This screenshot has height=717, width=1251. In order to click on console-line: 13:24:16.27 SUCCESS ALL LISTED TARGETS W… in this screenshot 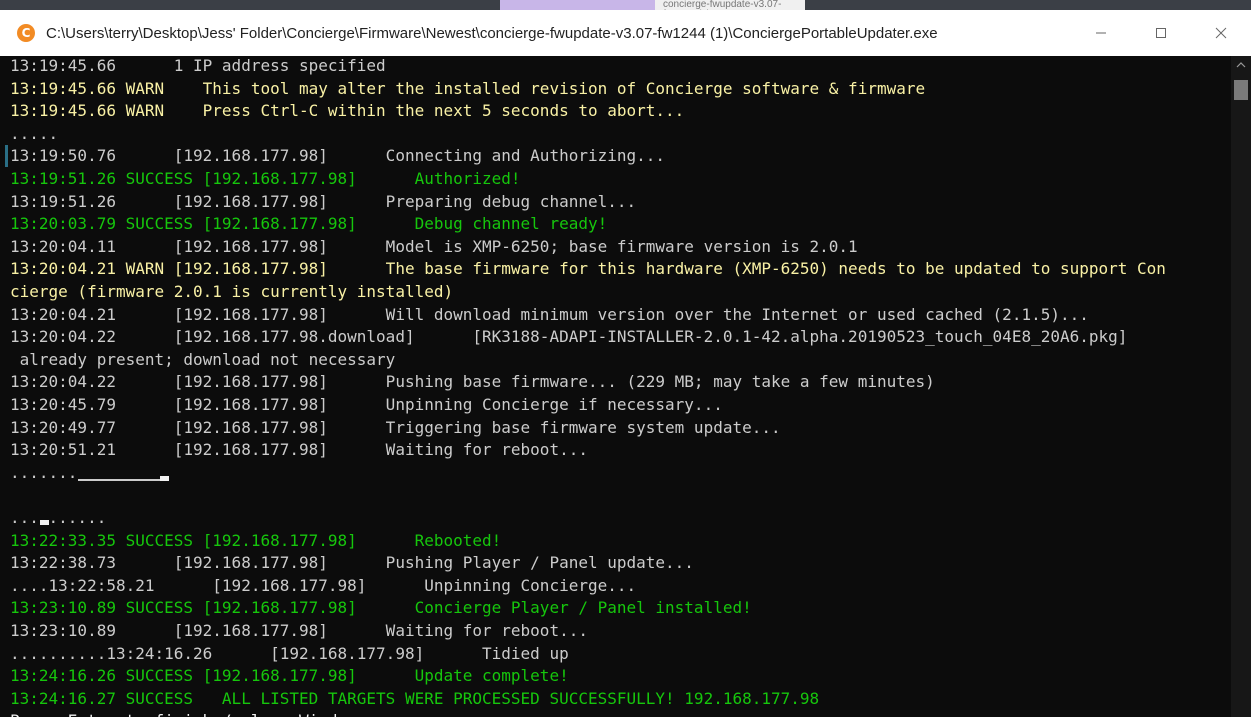, I will do `click(415, 698)`.